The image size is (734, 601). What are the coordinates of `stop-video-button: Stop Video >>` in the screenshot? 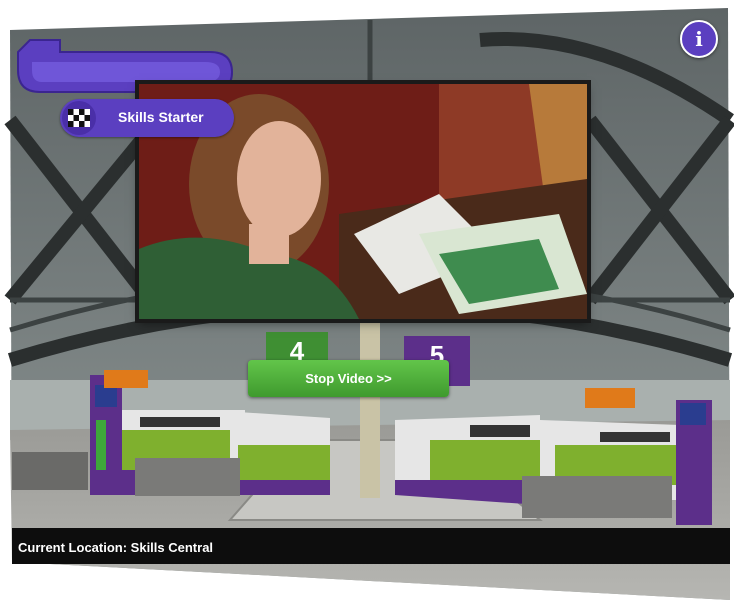 It's located at (348, 378).